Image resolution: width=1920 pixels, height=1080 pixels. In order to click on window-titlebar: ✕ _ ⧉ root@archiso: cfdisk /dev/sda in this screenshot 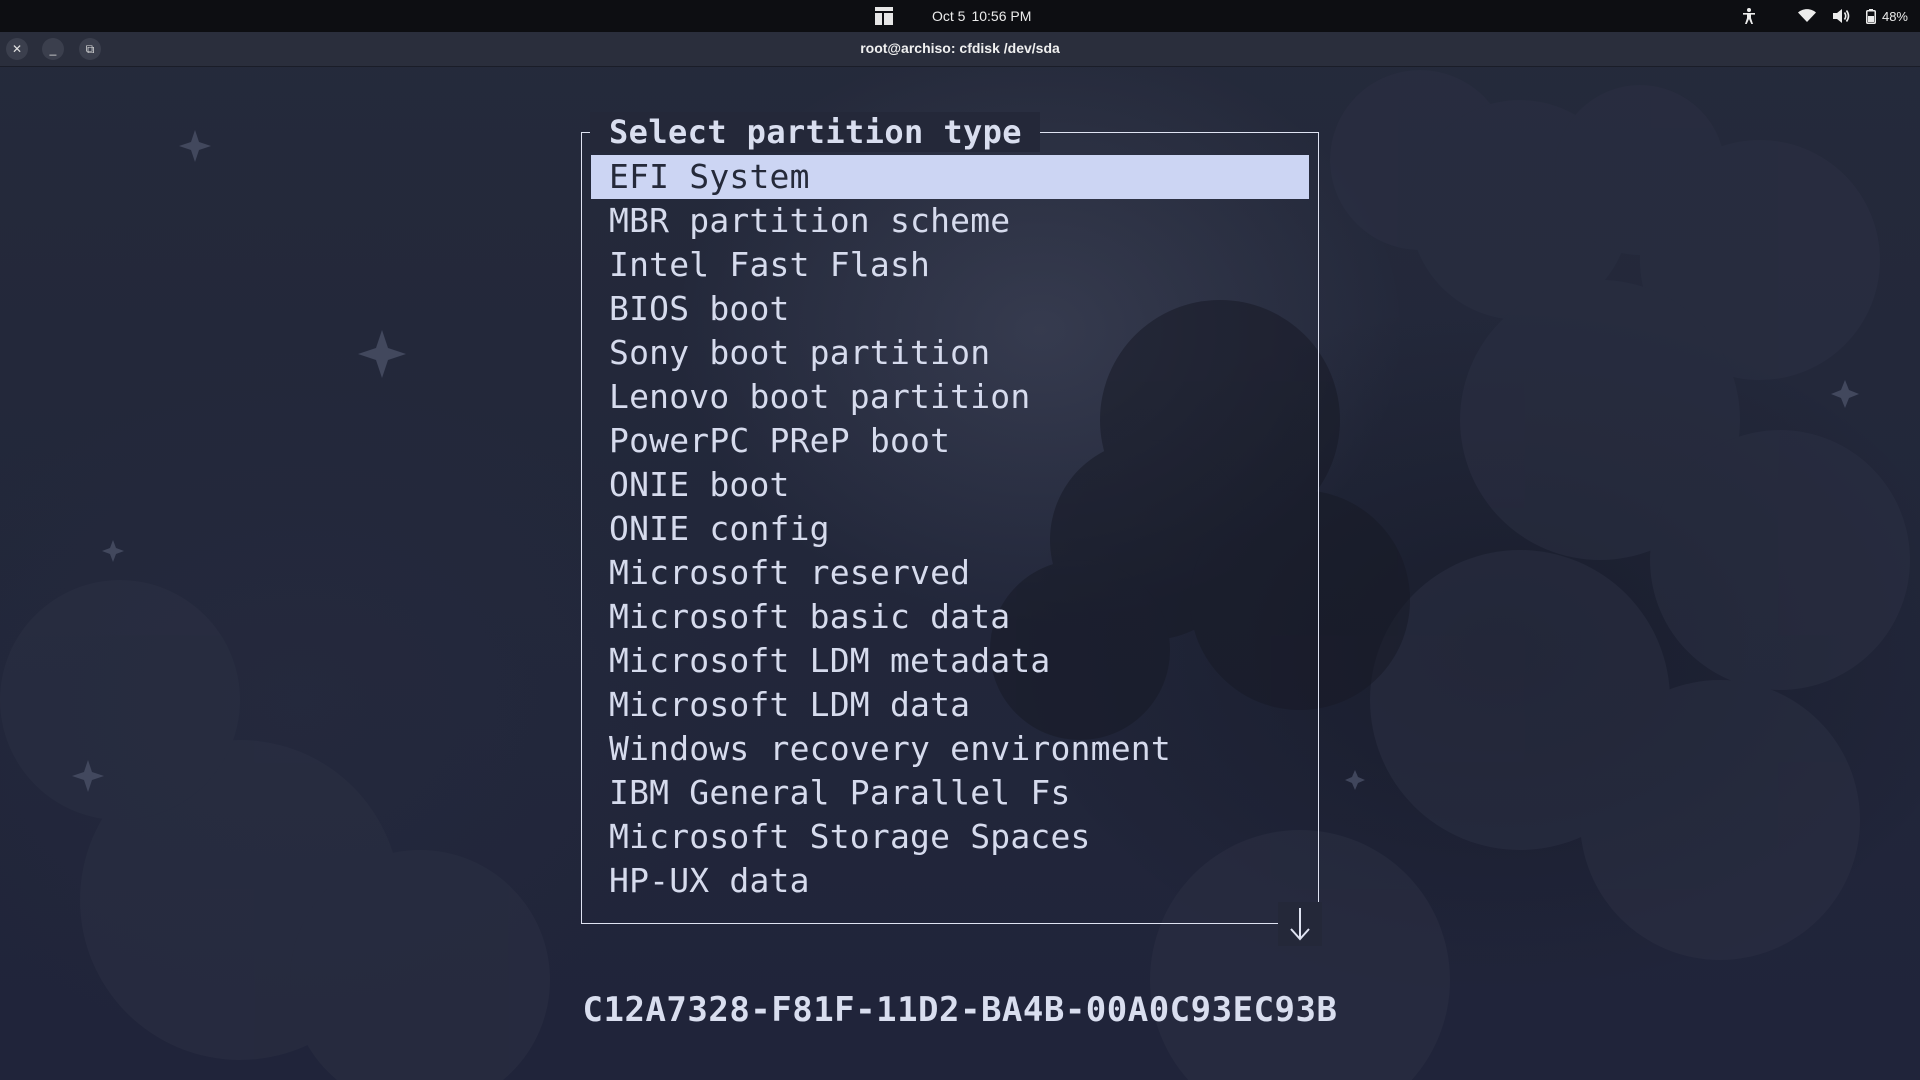, I will do `click(960, 49)`.